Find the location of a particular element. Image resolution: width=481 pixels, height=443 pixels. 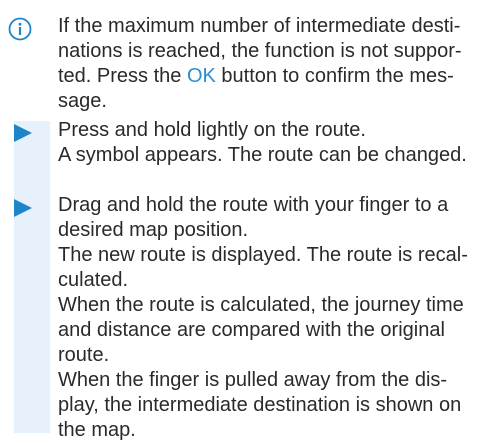

step-band is located at coordinates (32, 277).